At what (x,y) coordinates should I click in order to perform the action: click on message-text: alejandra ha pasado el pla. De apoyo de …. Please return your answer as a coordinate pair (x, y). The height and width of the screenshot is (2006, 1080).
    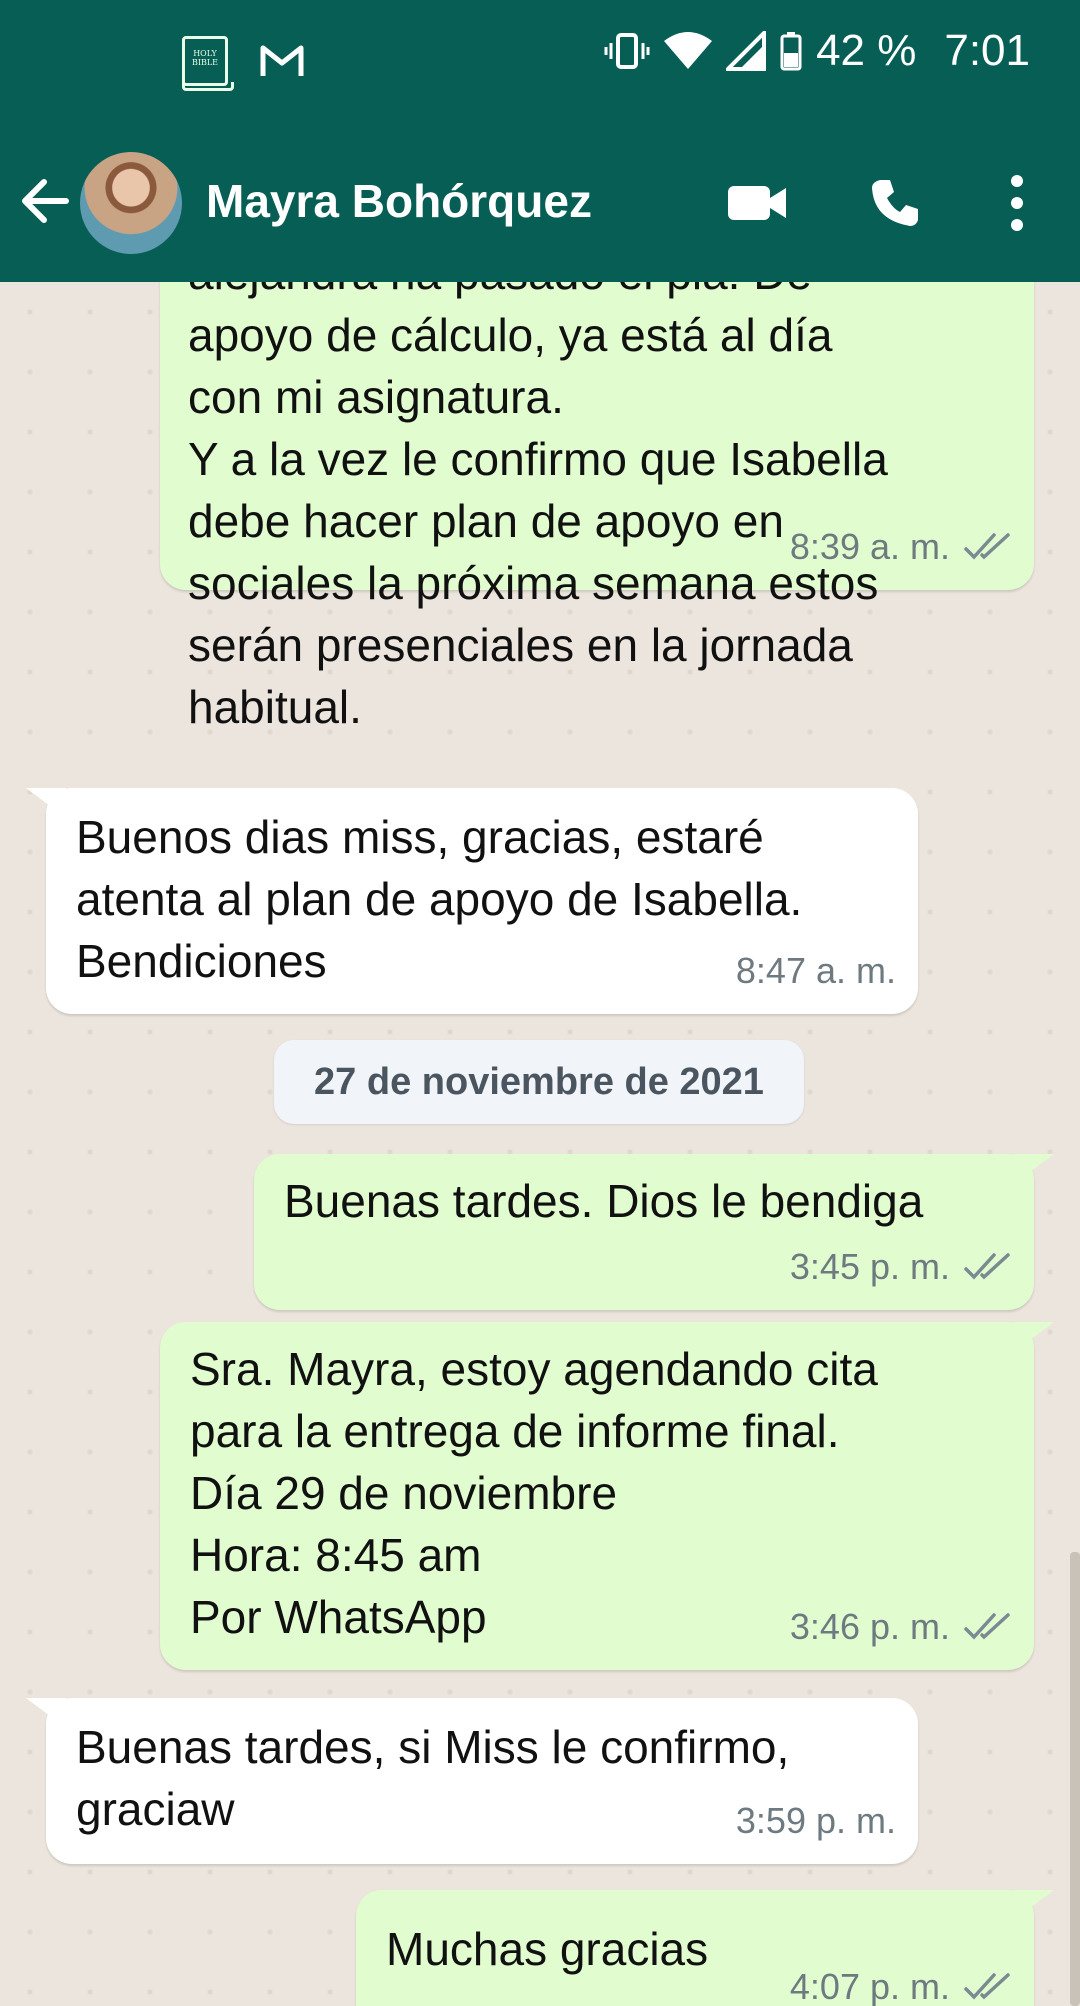
    Looking at the image, I should click on (538, 507).